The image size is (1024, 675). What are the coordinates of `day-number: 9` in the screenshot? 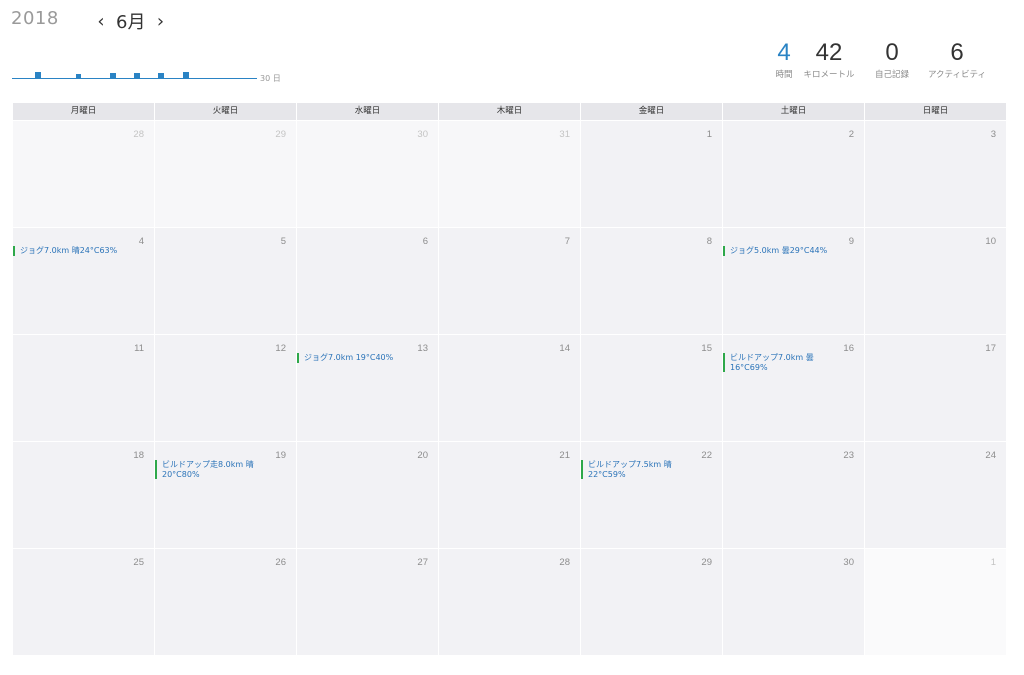 It's located at (851, 241).